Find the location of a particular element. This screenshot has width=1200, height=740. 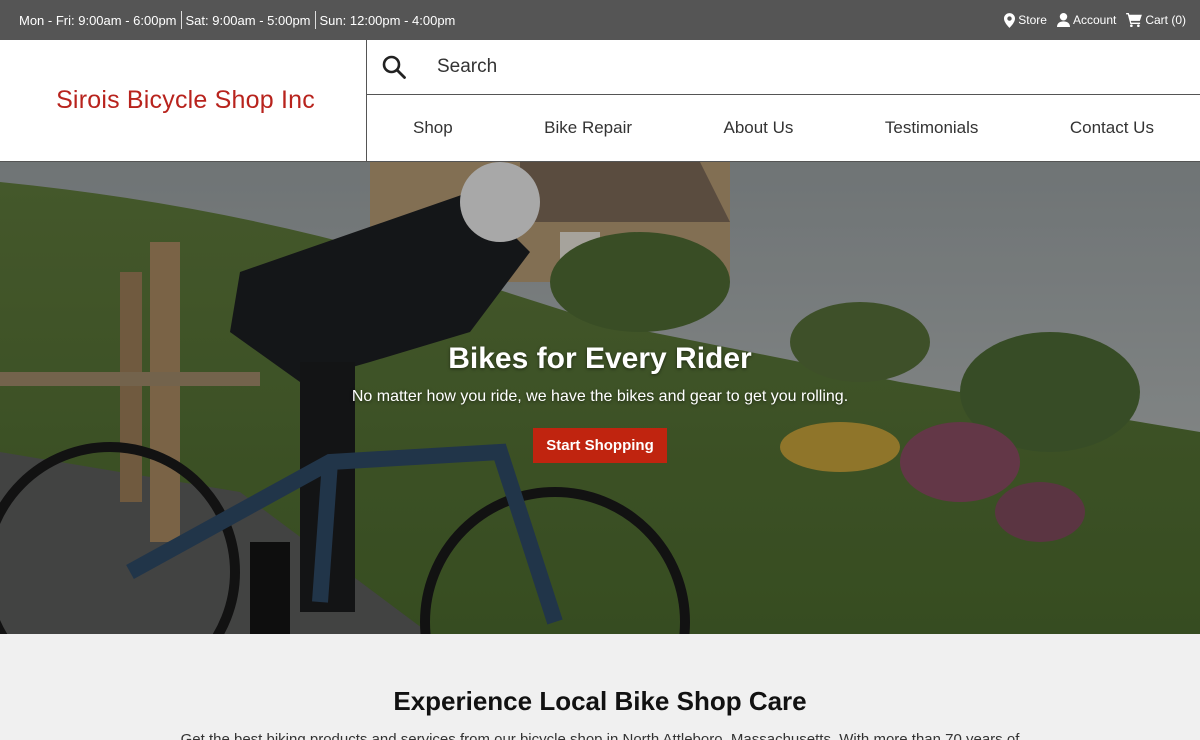

hours-sunday: Sun: 12:00pm - 4:00pm is located at coordinates (387, 20).